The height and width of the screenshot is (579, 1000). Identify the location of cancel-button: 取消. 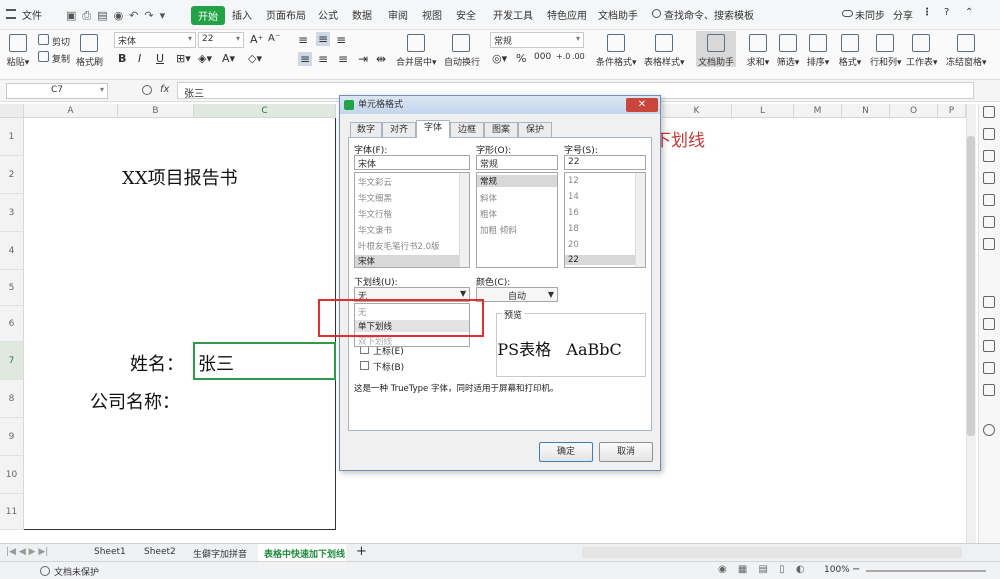
(626, 452).